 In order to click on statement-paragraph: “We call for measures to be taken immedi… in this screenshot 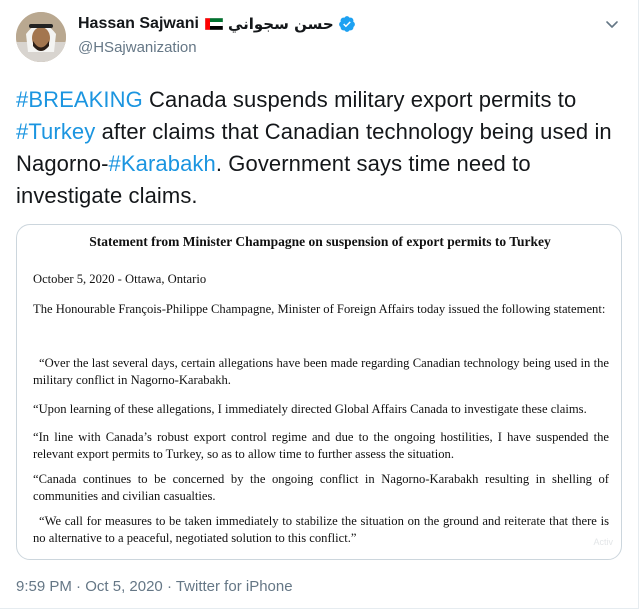, I will do `click(321, 529)`.